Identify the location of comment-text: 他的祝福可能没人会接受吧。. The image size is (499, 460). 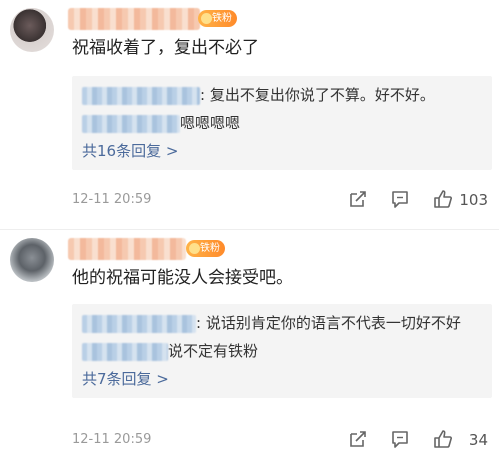
(182, 278).